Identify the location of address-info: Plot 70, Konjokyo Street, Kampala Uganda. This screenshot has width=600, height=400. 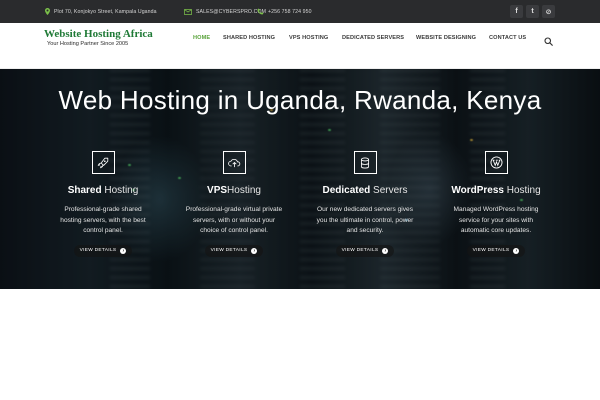
(101, 11).